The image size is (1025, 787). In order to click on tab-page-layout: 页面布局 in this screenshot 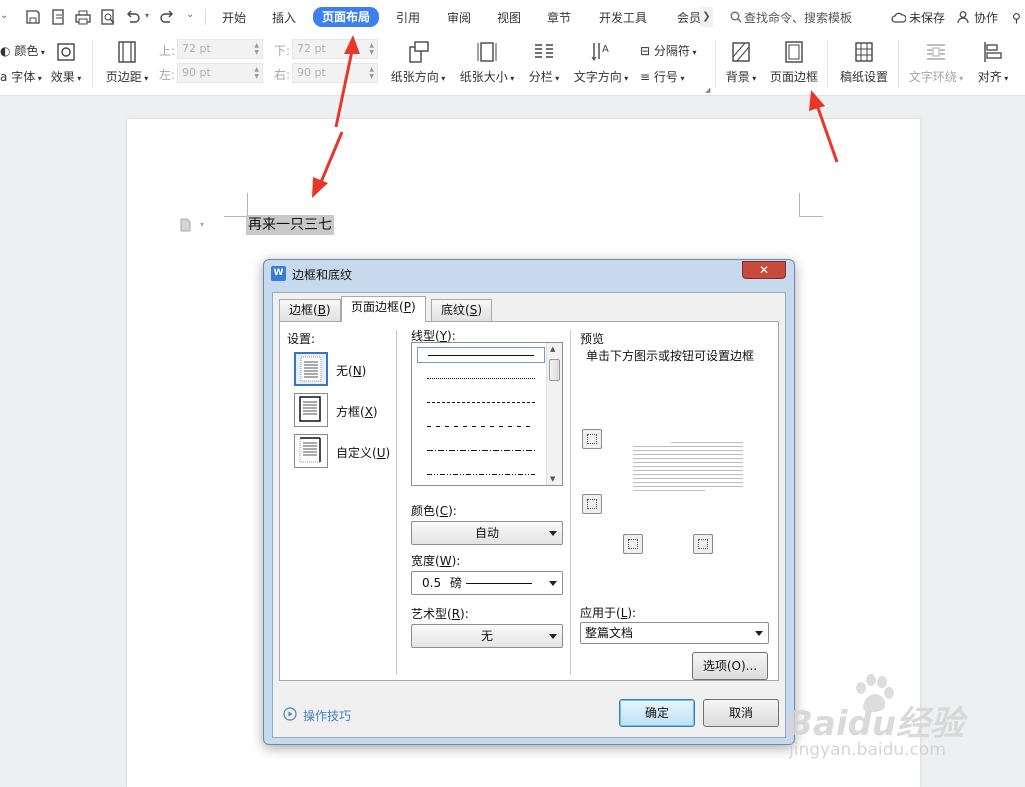, I will do `click(346, 17)`.